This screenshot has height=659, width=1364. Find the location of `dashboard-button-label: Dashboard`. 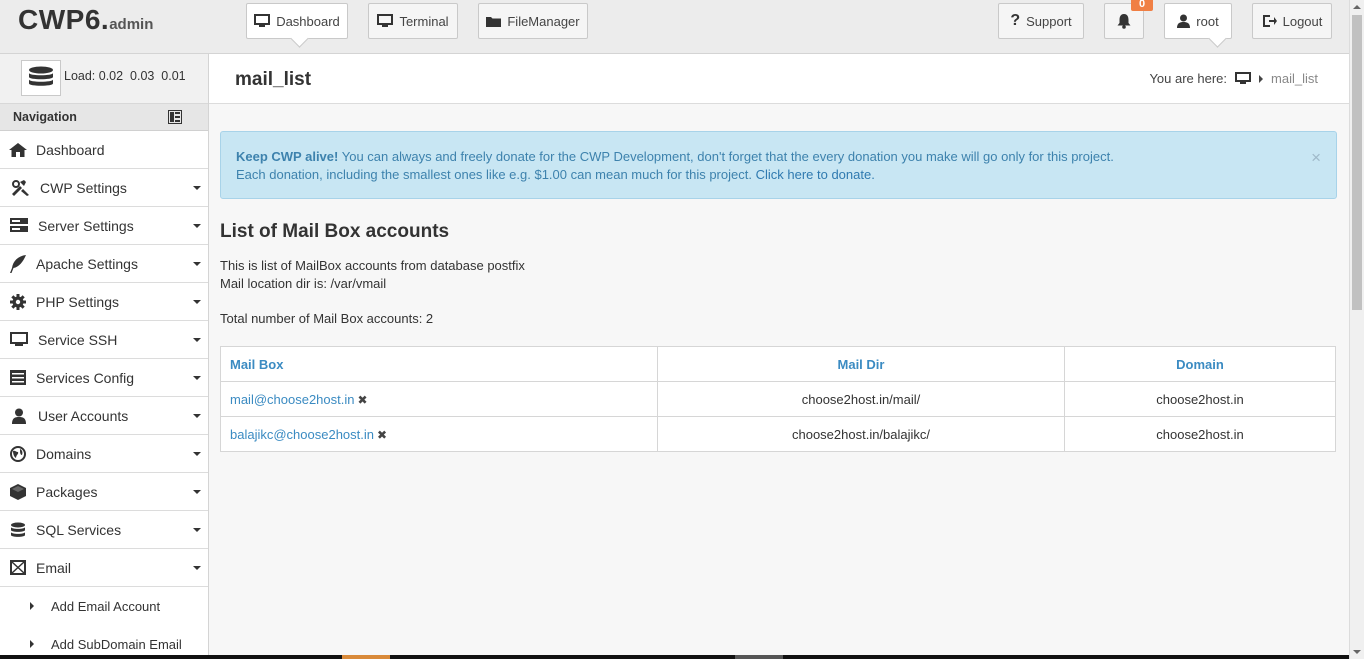

dashboard-button-label: Dashboard is located at coordinates (308, 21).